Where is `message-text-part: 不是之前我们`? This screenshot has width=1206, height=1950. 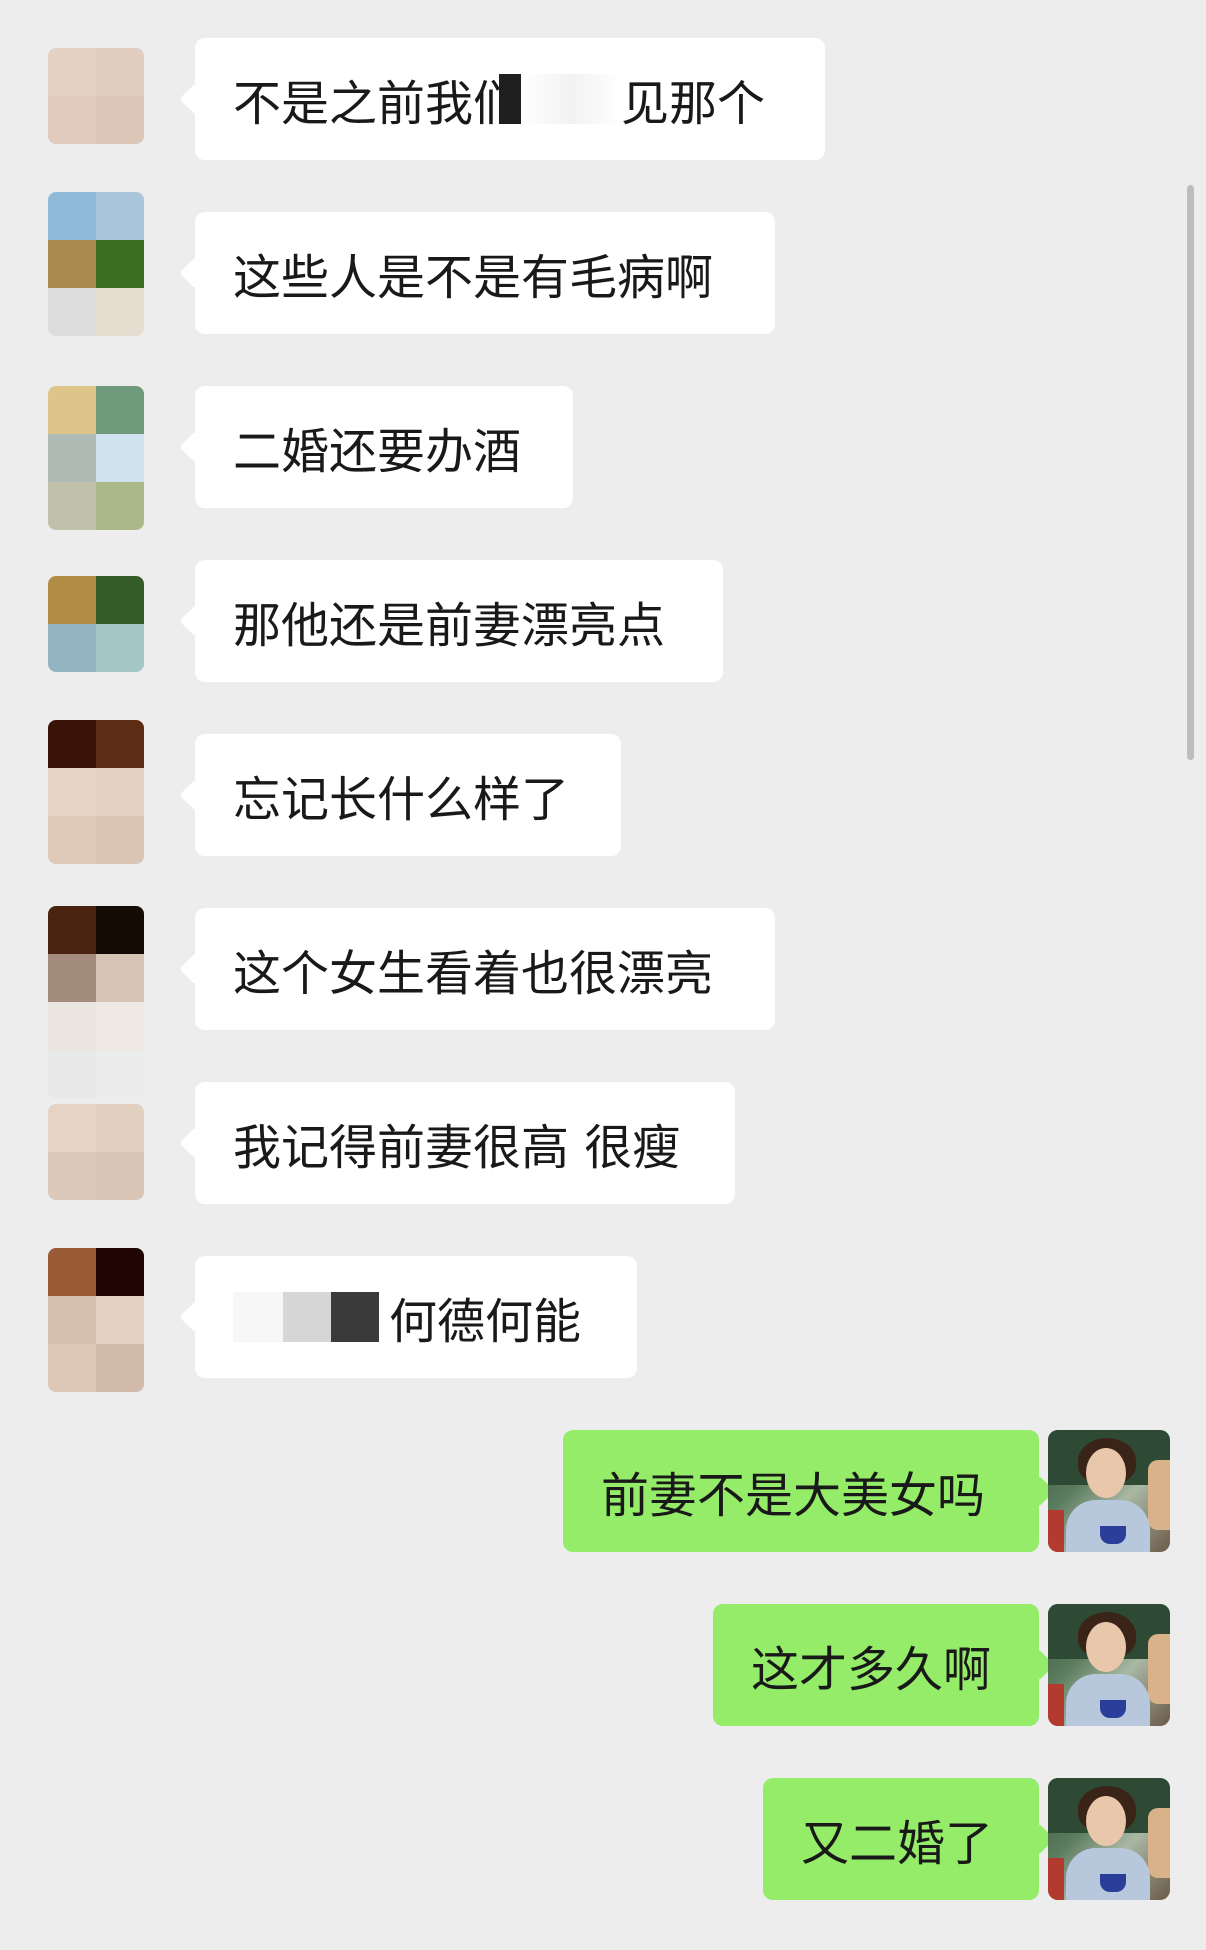
message-text-part: 不是之前我们 is located at coordinates (377, 104).